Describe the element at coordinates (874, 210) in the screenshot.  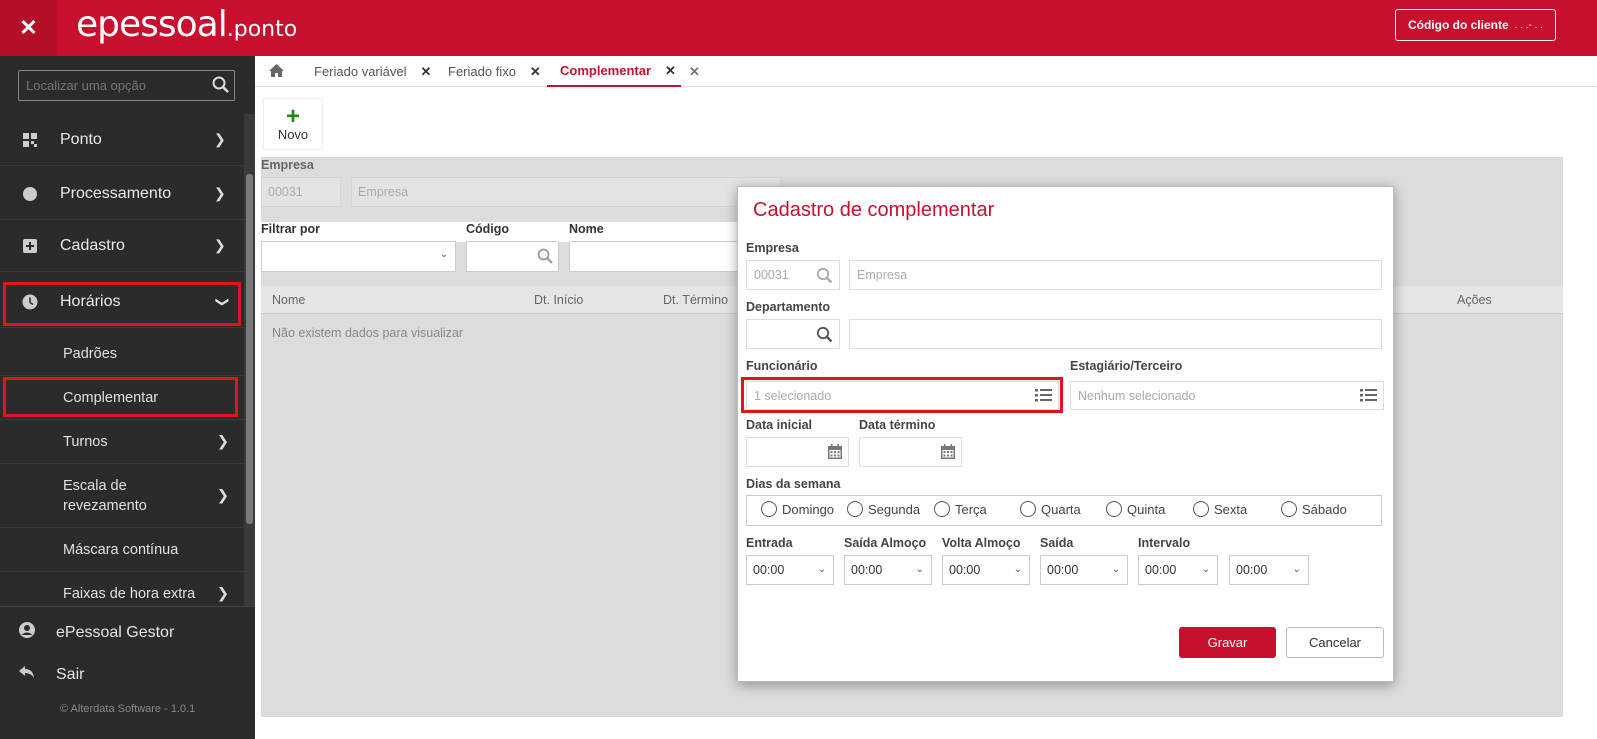
I see `modal-title: Cadastro de complementar` at that location.